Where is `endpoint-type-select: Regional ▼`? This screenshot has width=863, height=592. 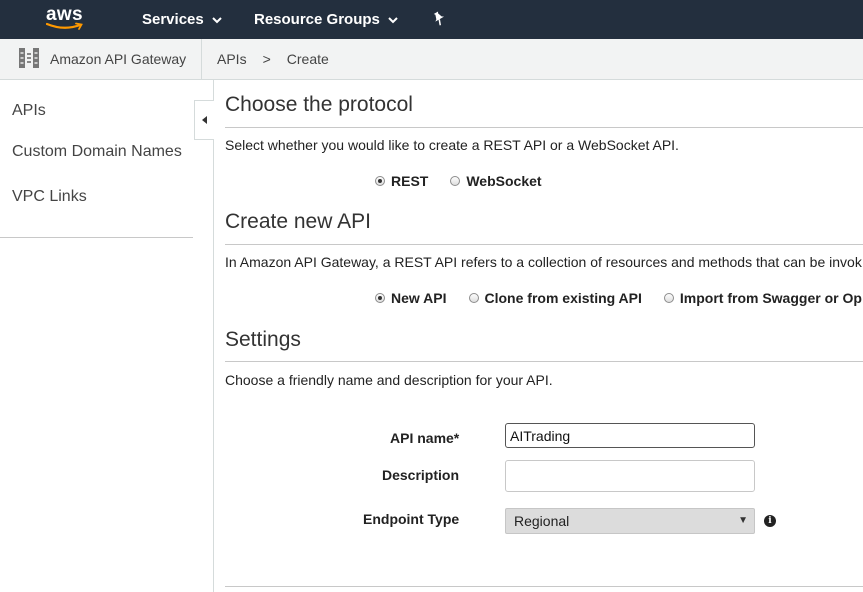 endpoint-type-select: Regional ▼ is located at coordinates (630, 521).